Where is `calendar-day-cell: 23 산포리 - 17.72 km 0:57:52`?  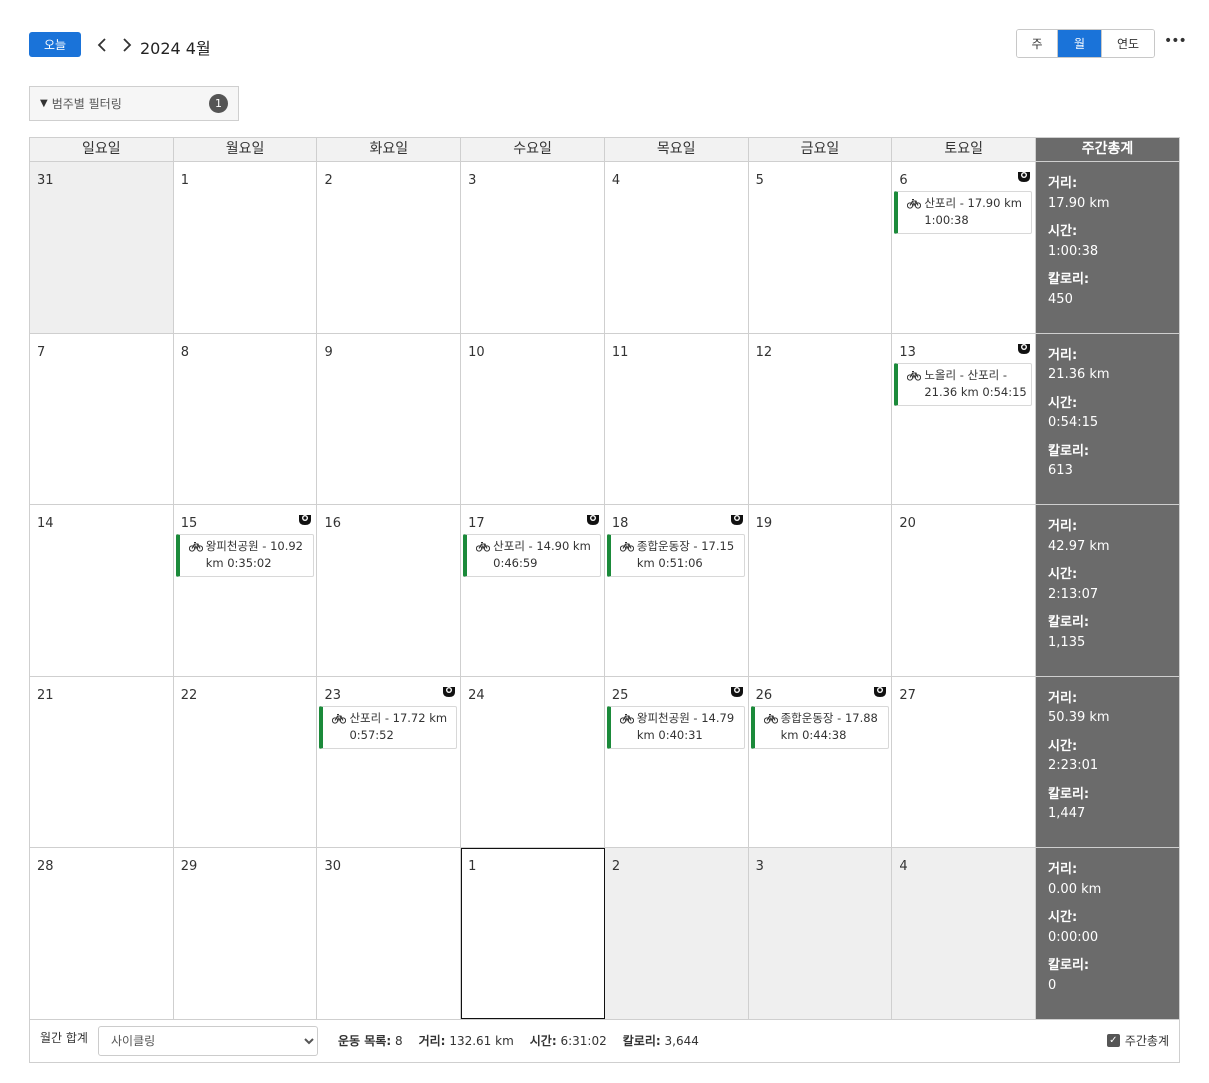
calendar-day-cell: 23 산포리 - 17.72 km 0:57:52 is located at coordinates (389, 762).